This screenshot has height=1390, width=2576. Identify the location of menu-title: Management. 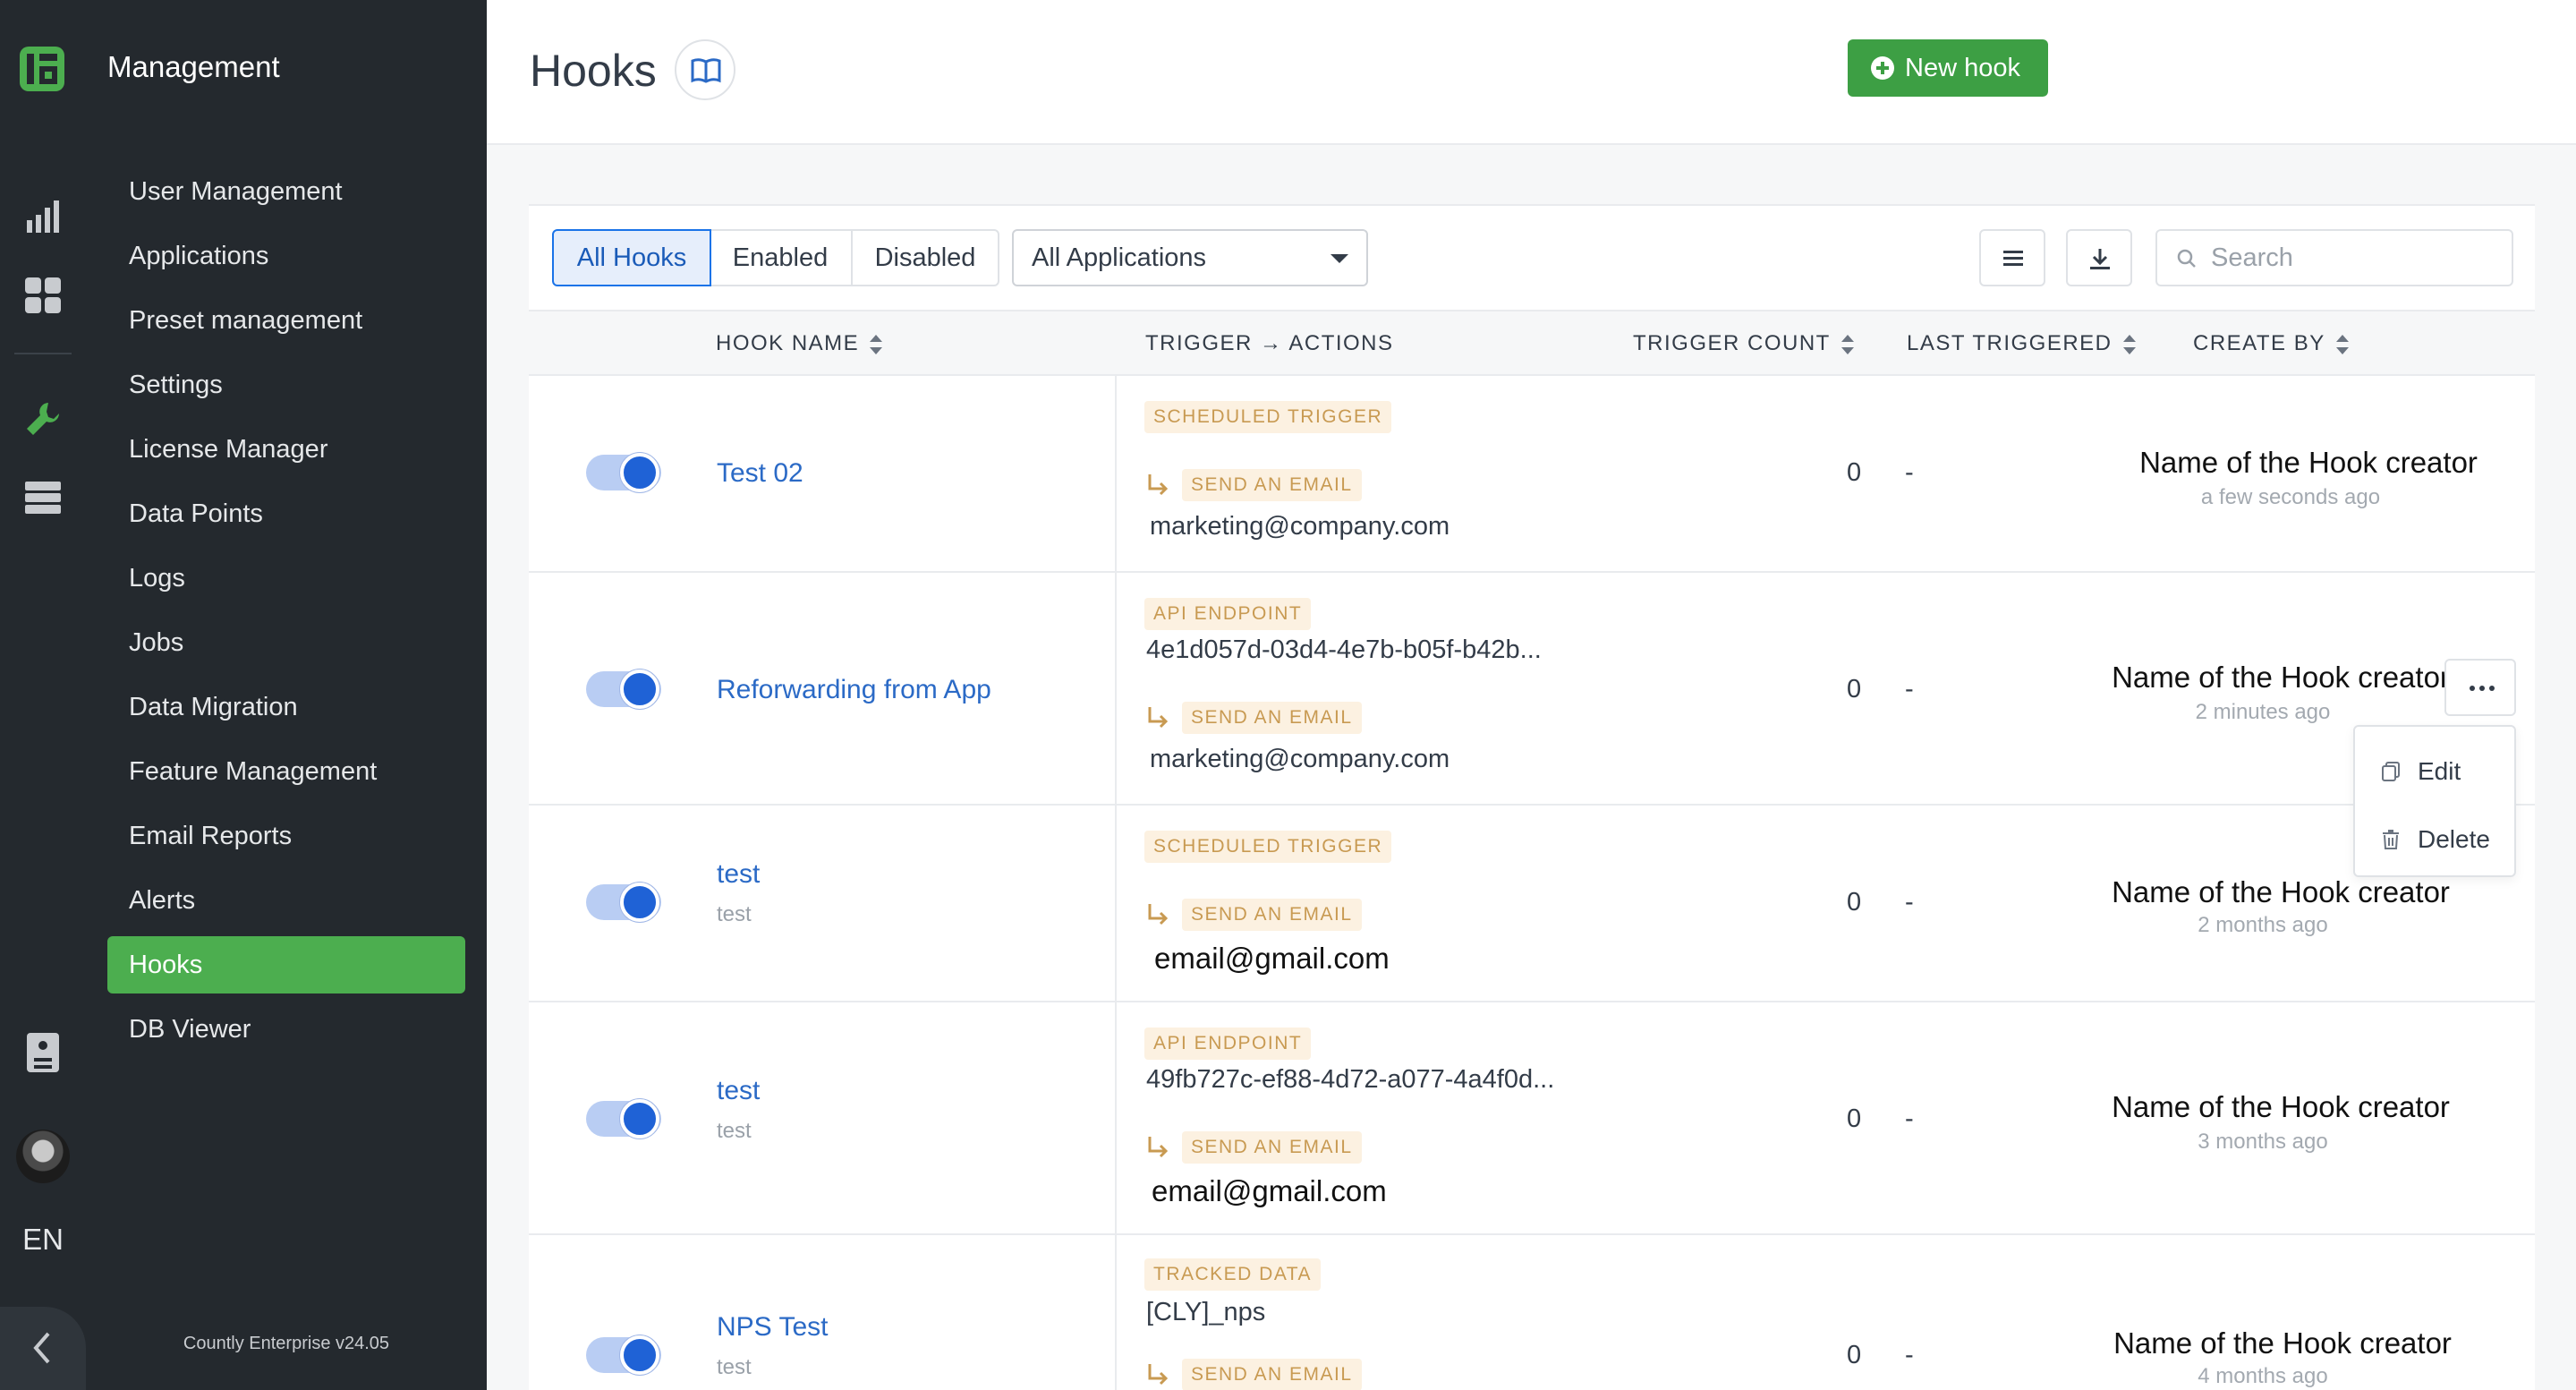
(193, 66).